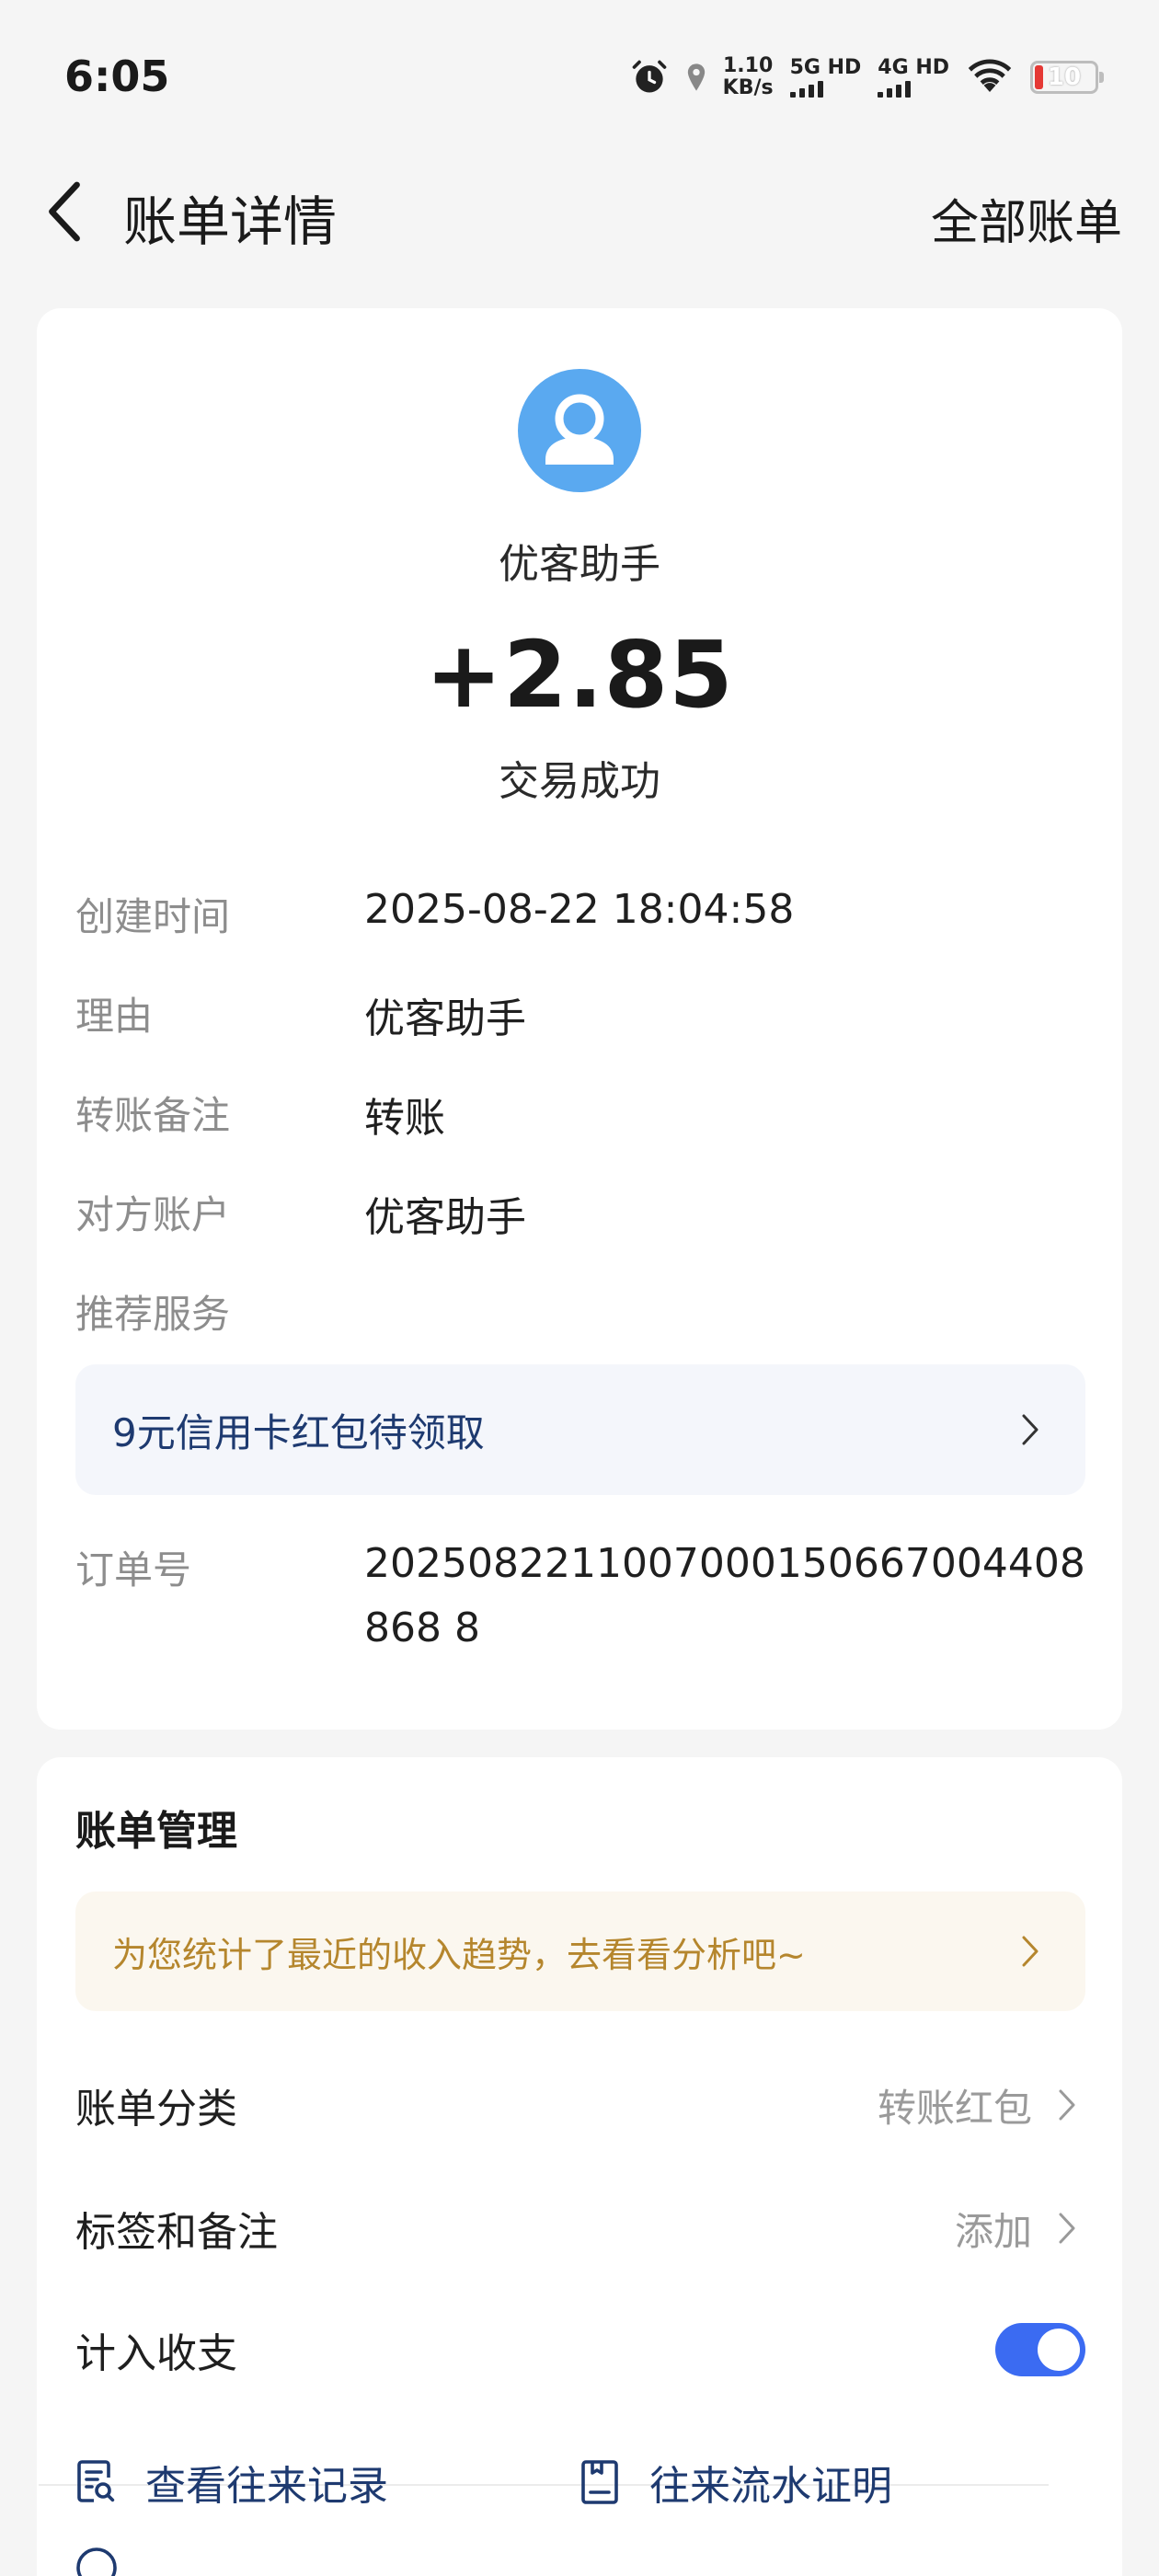 This screenshot has width=1159, height=2576. Describe the element at coordinates (445, 1217) in the screenshot. I see `counterparty-value: 优客助手` at that location.